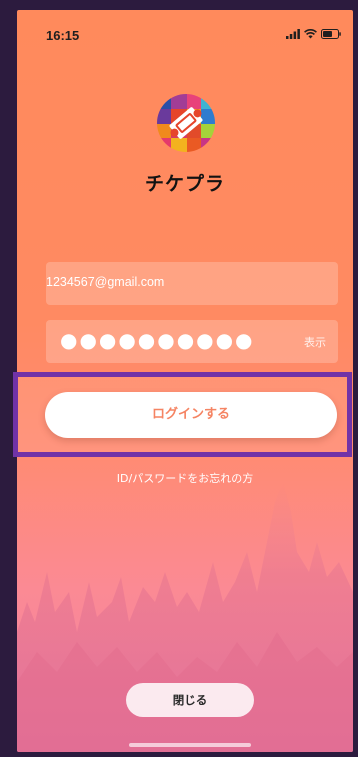  Describe the element at coordinates (63, 35) in the screenshot. I see `status-time: 16:15` at that location.